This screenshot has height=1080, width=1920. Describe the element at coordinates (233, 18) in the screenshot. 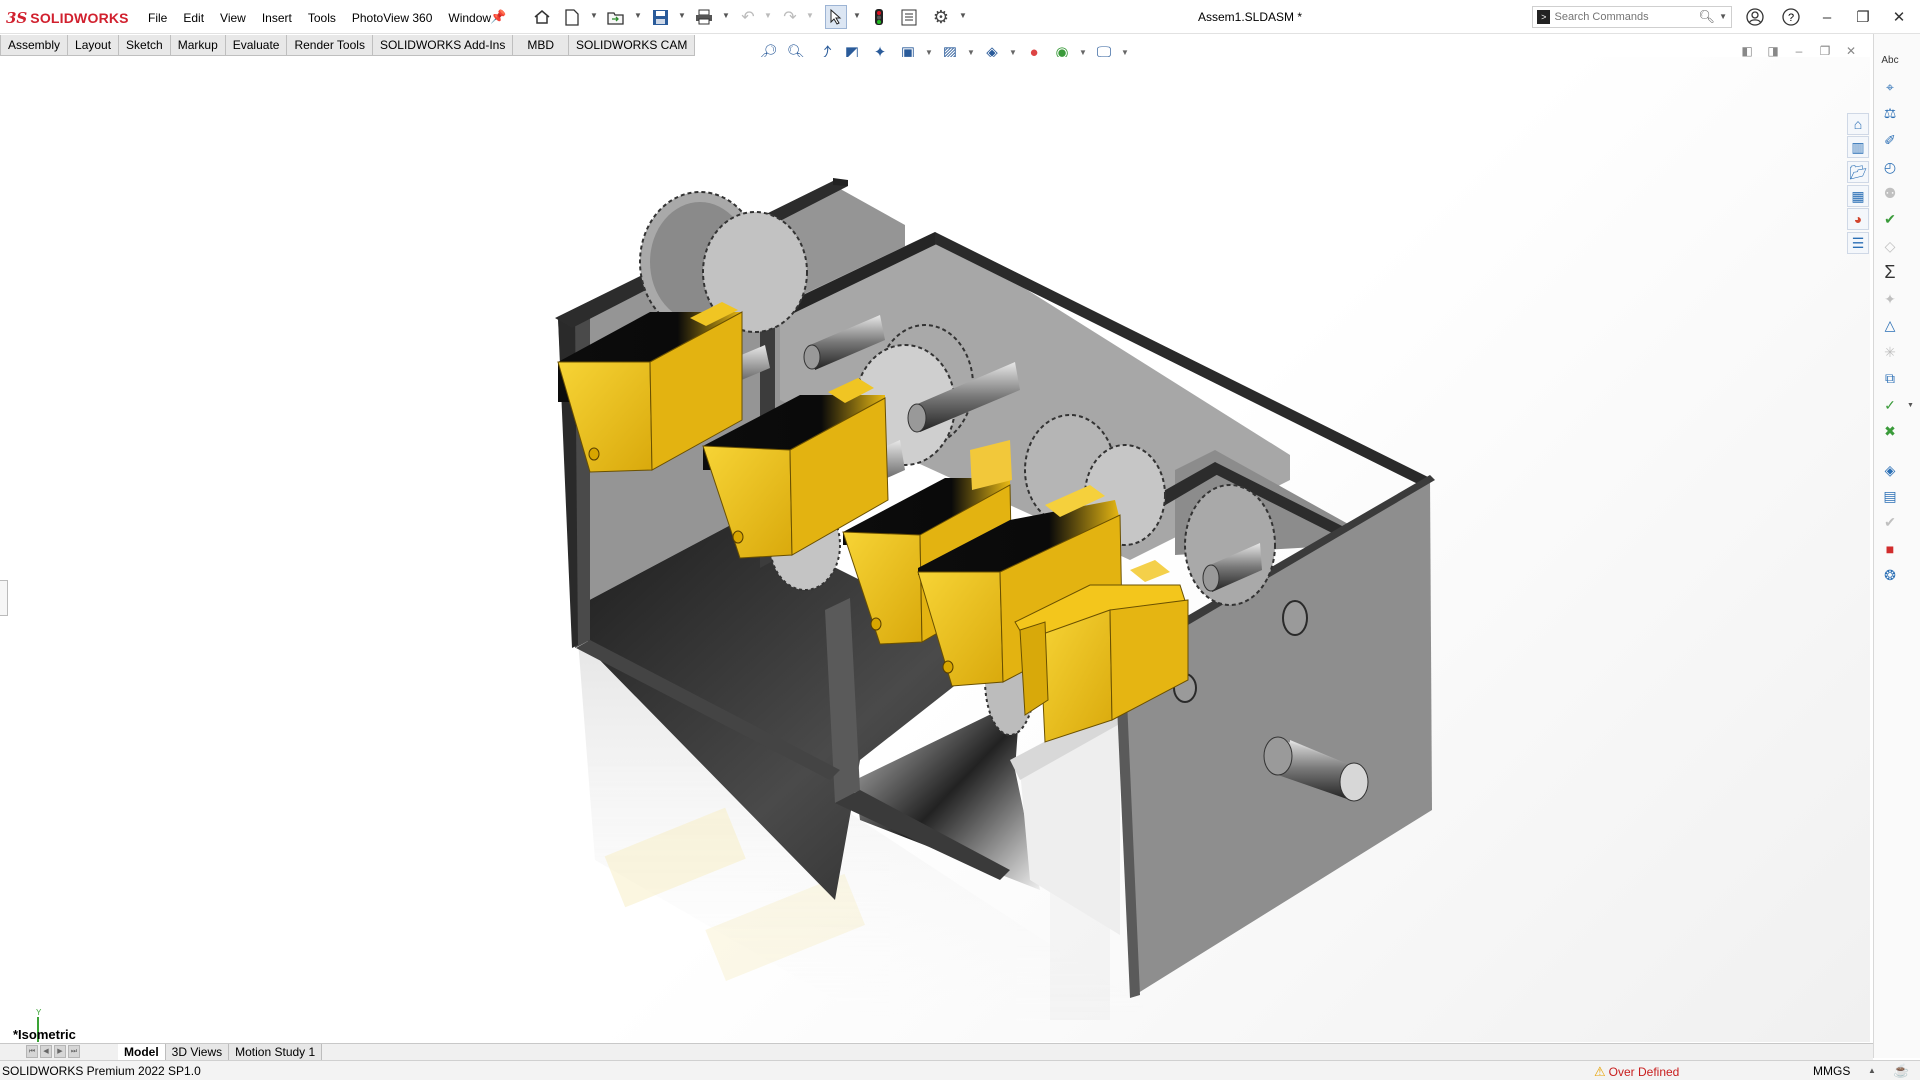

I see `menu-view: View` at that location.